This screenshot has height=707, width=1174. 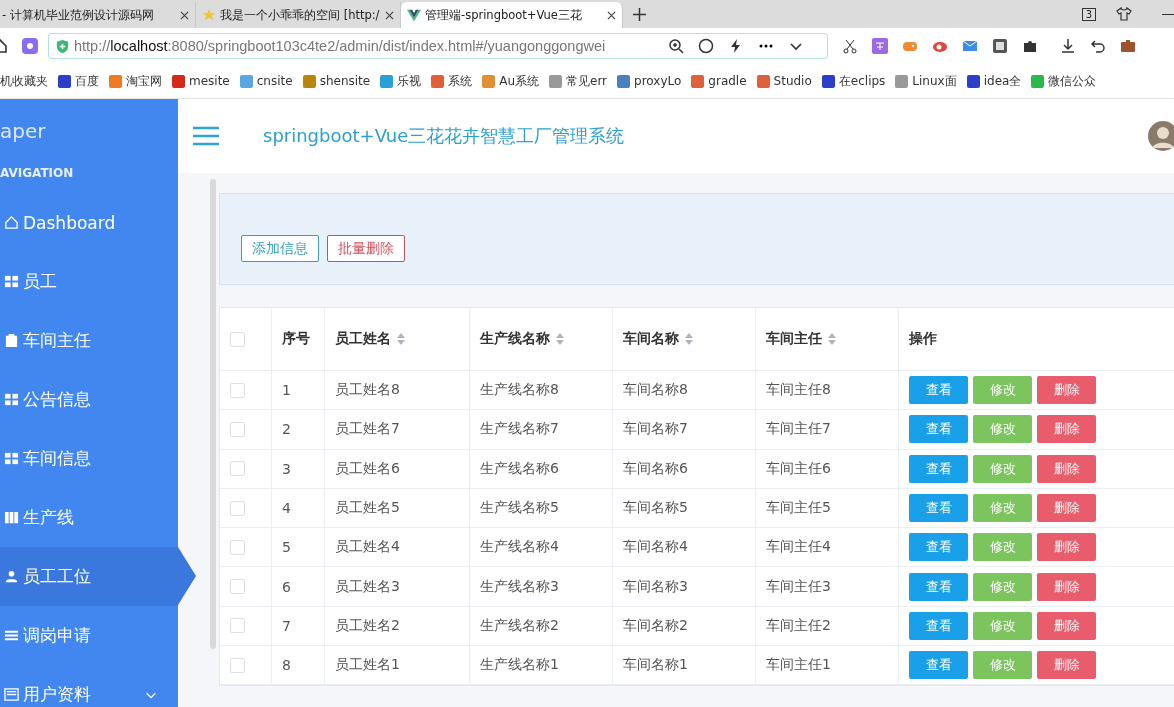 I want to click on action-button: 批量删除, so click(x=366, y=248).